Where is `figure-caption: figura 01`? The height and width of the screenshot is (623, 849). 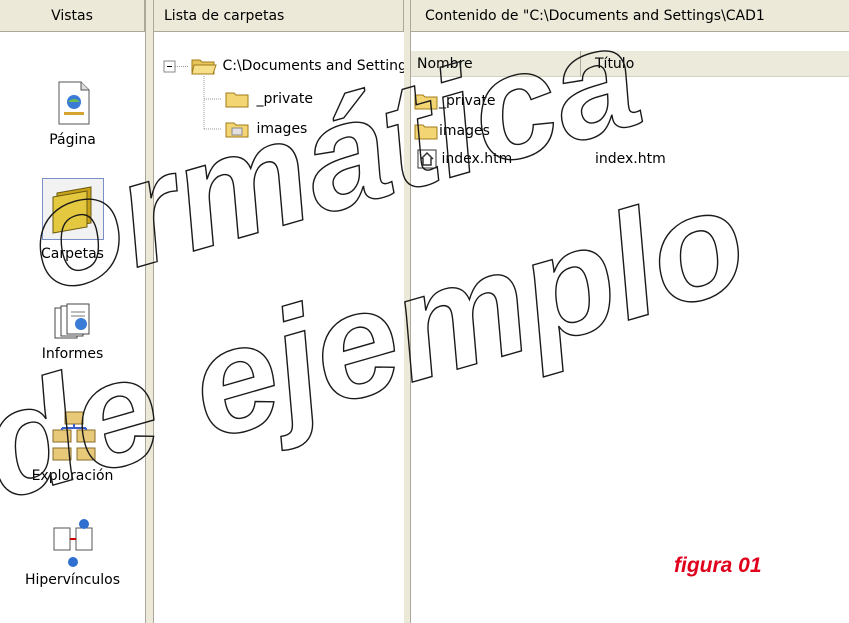
figure-caption: figura 01 is located at coordinates (718, 565).